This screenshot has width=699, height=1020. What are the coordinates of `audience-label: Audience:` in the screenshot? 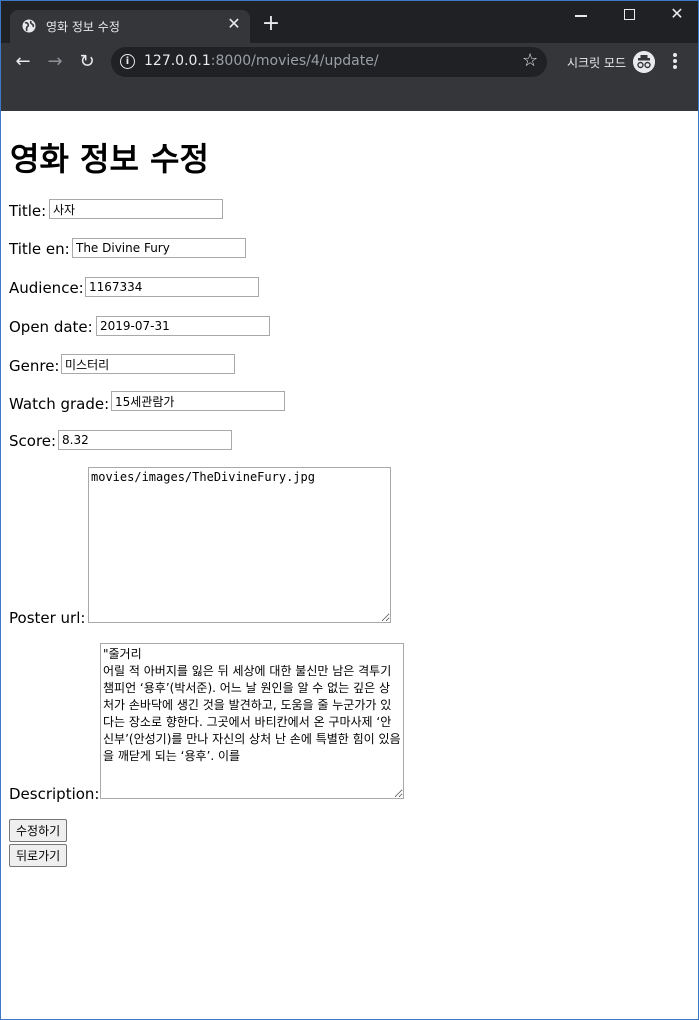 It's located at (46, 288).